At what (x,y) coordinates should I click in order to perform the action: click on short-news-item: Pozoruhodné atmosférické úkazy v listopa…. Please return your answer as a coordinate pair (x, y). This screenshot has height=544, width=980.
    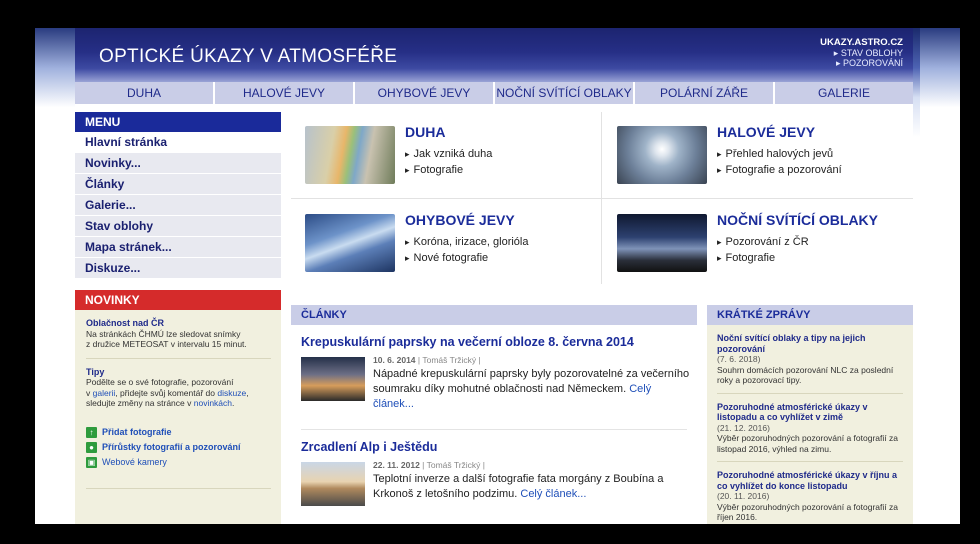
    Looking at the image, I should click on (810, 424).